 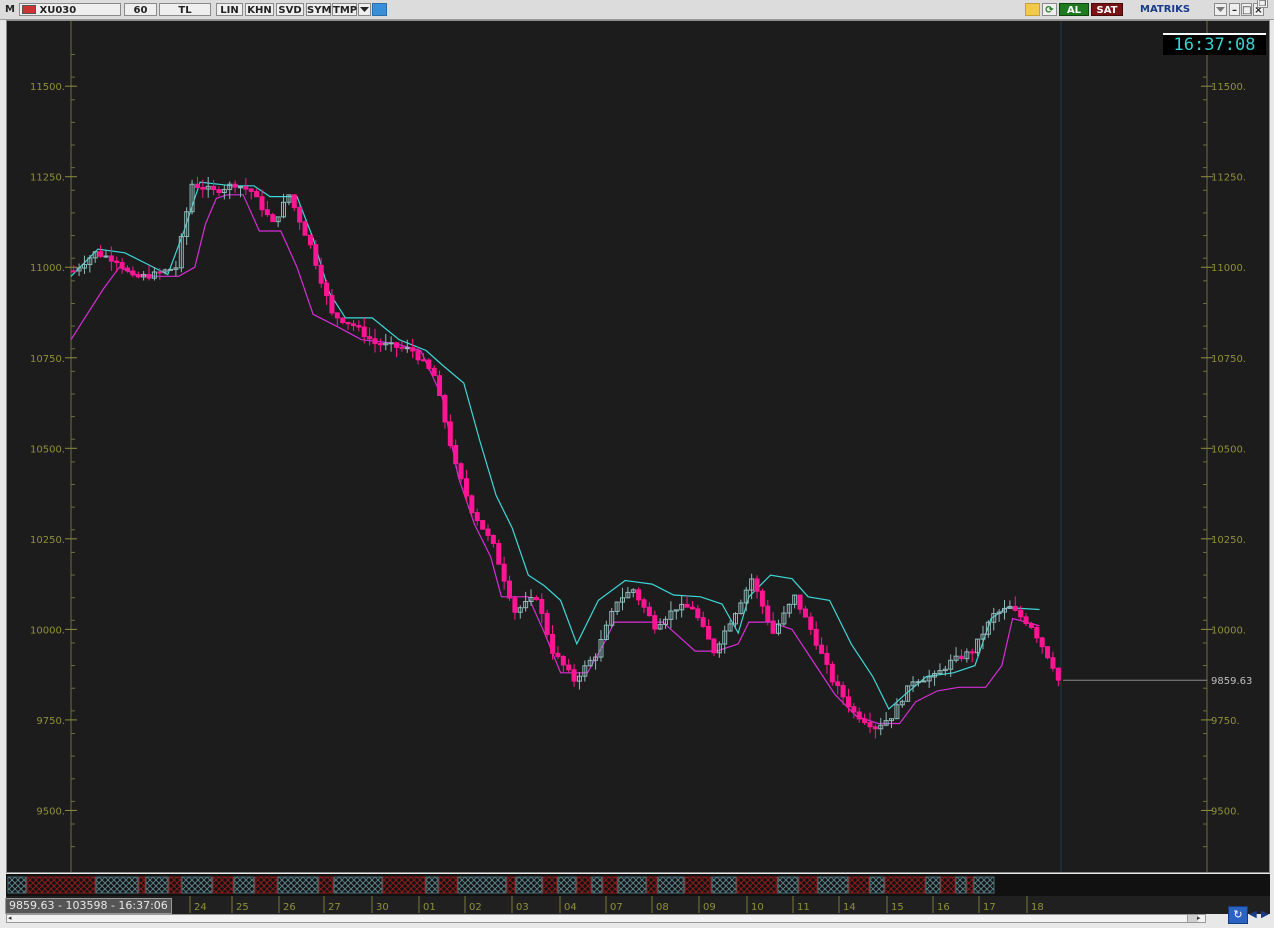 What do you see at coordinates (989, 907) in the screenshot?
I see `x-tick-label: 17` at bounding box center [989, 907].